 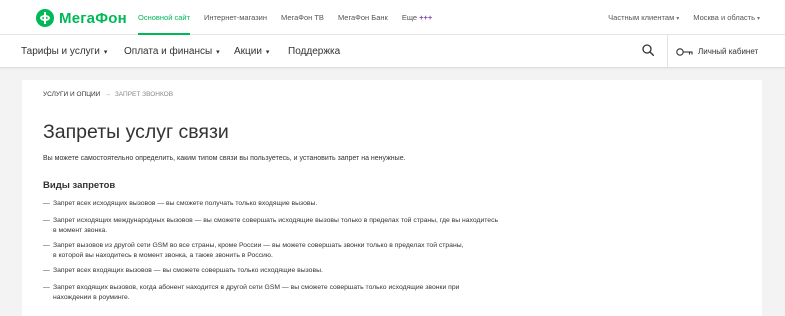 I want to click on search-button, so click(x=650, y=51).